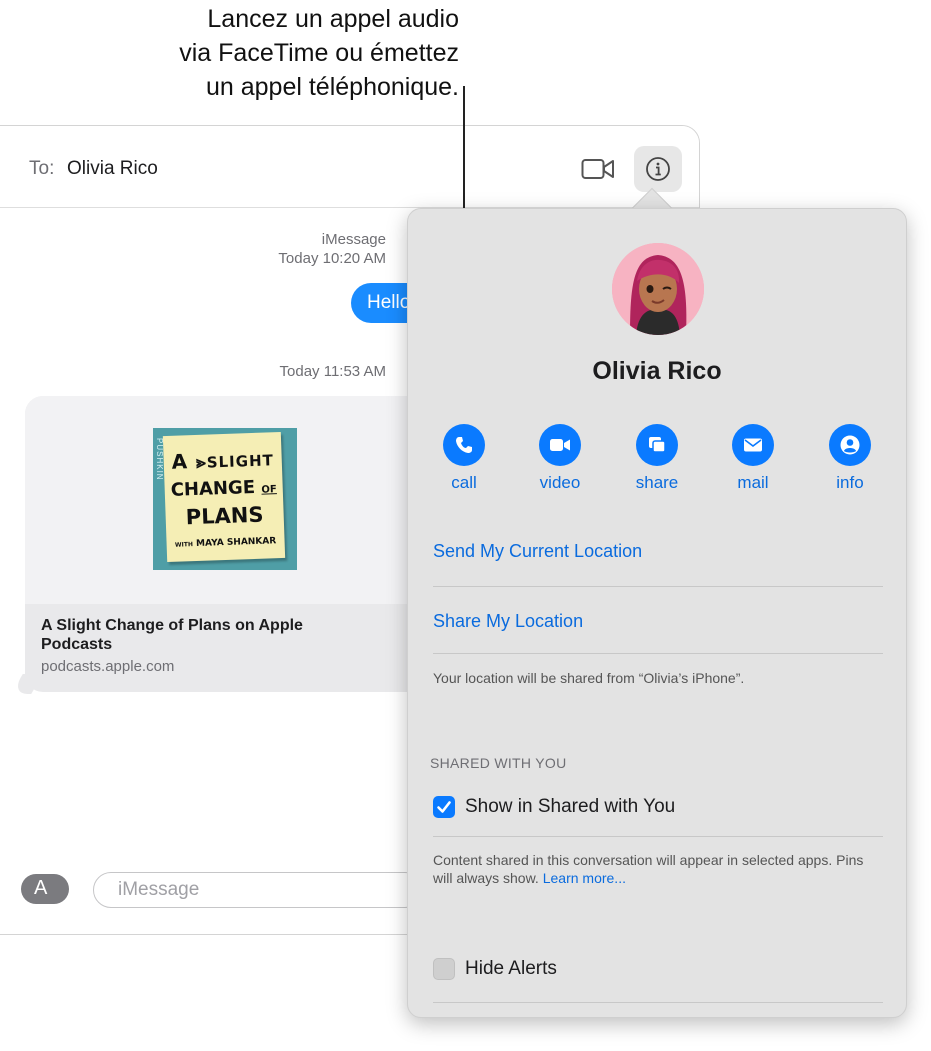 This screenshot has height=1051, width=931. I want to click on info-button, so click(658, 169).